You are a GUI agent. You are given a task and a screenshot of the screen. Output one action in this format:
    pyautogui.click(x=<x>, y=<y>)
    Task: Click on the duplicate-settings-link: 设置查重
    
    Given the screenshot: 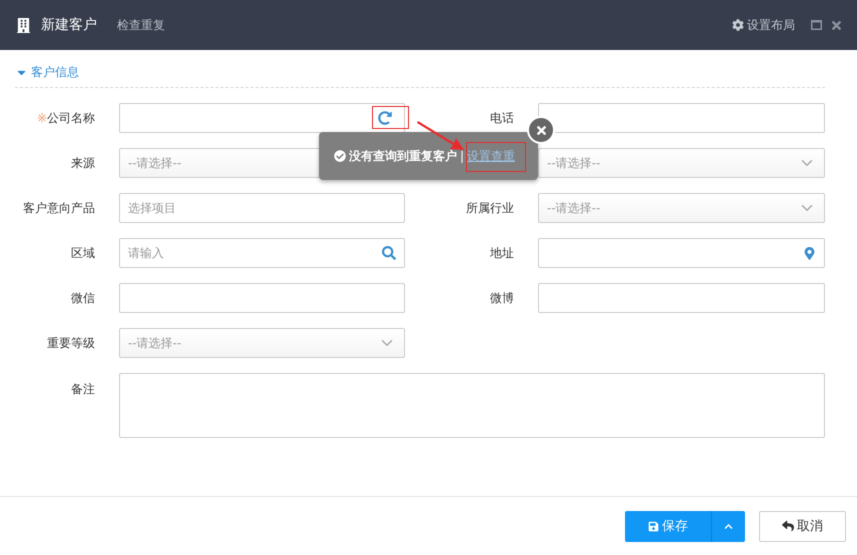 What is the action you would take?
    pyautogui.click(x=491, y=156)
    